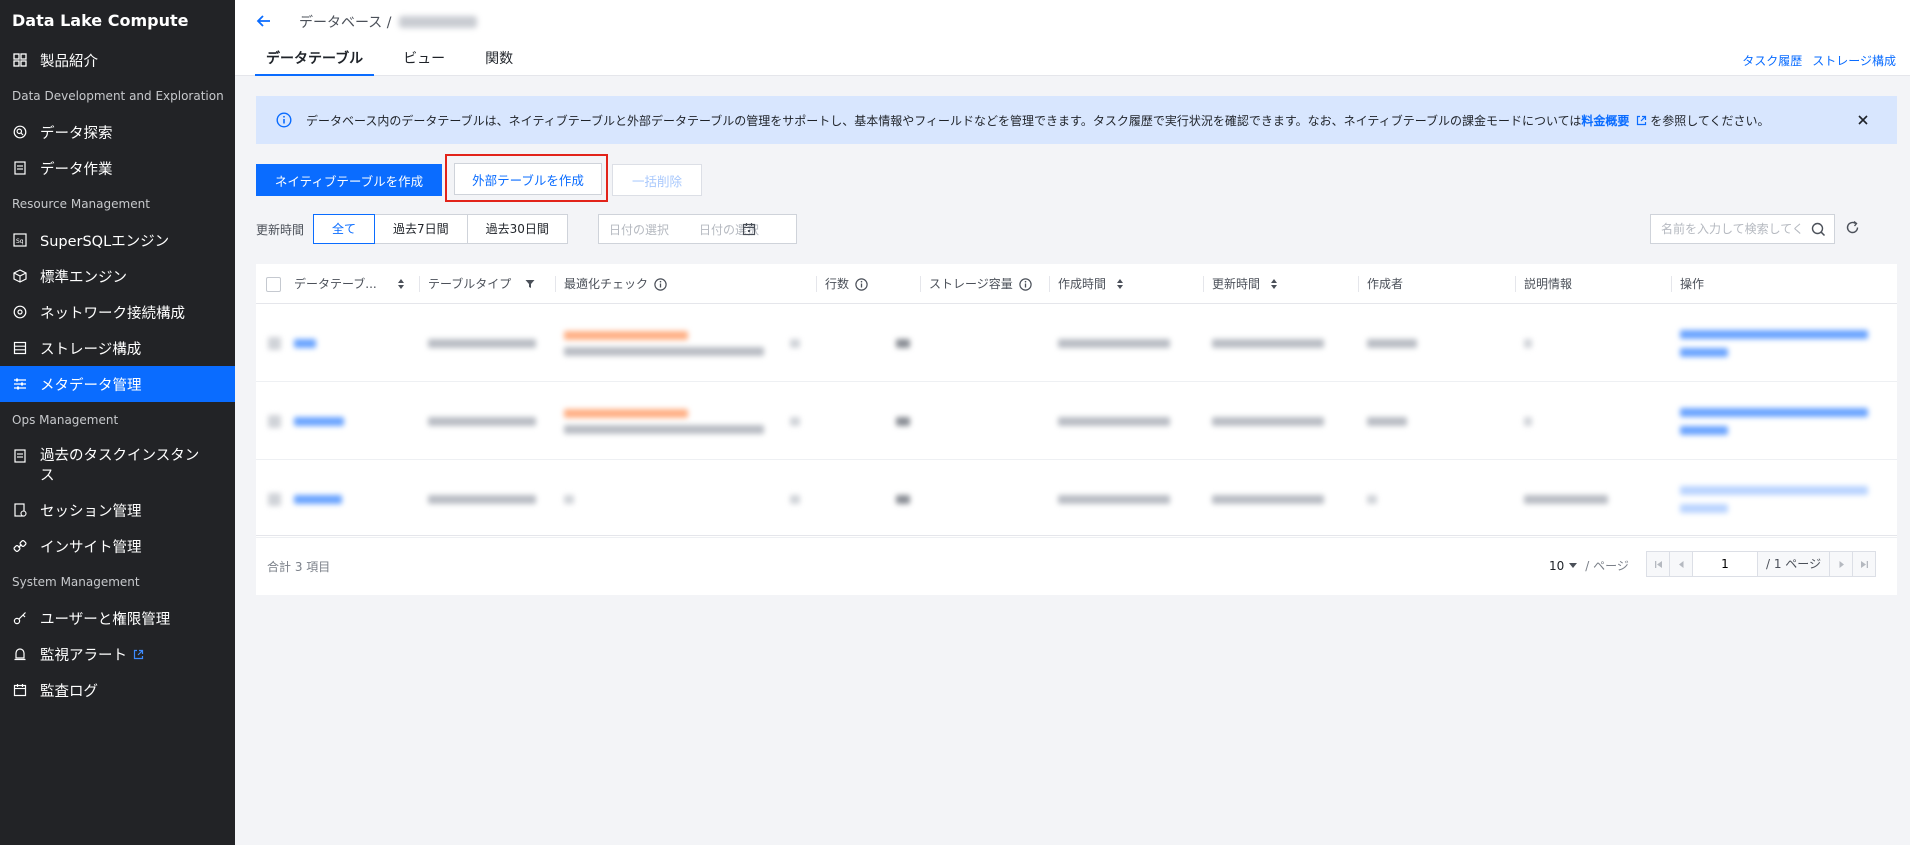 The height and width of the screenshot is (845, 1910). What do you see at coordinates (264, 21) in the screenshot?
I see `back-arrow-icon` at bounding box center [264, 21].